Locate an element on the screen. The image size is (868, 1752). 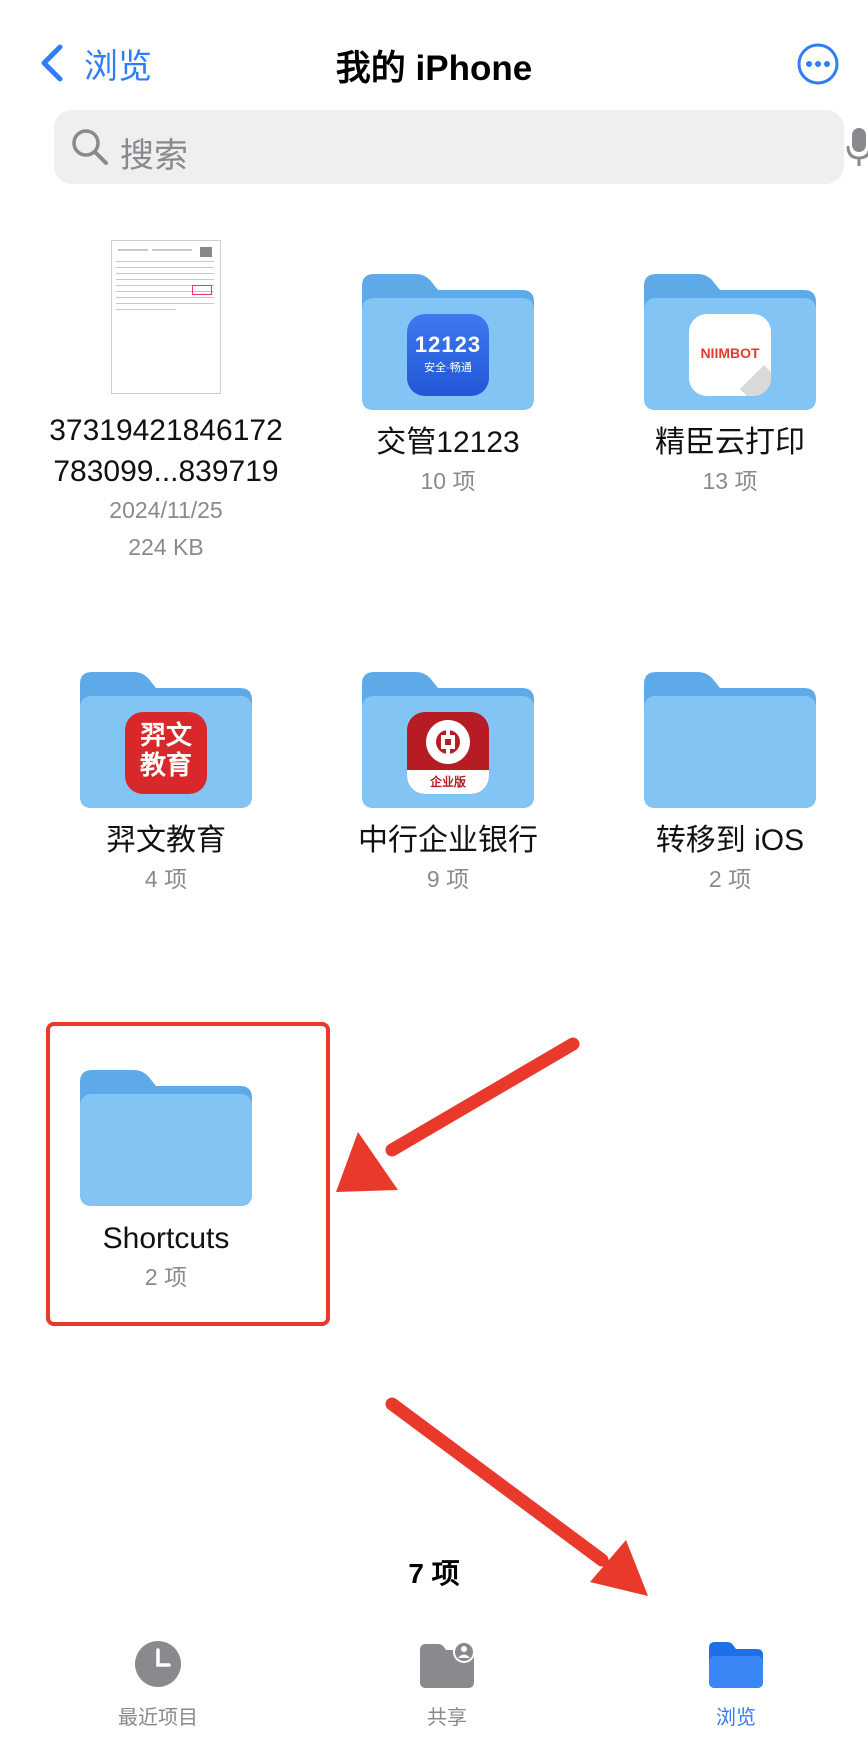
tab-label: 浏览 is located at coordinates (736, 1718).